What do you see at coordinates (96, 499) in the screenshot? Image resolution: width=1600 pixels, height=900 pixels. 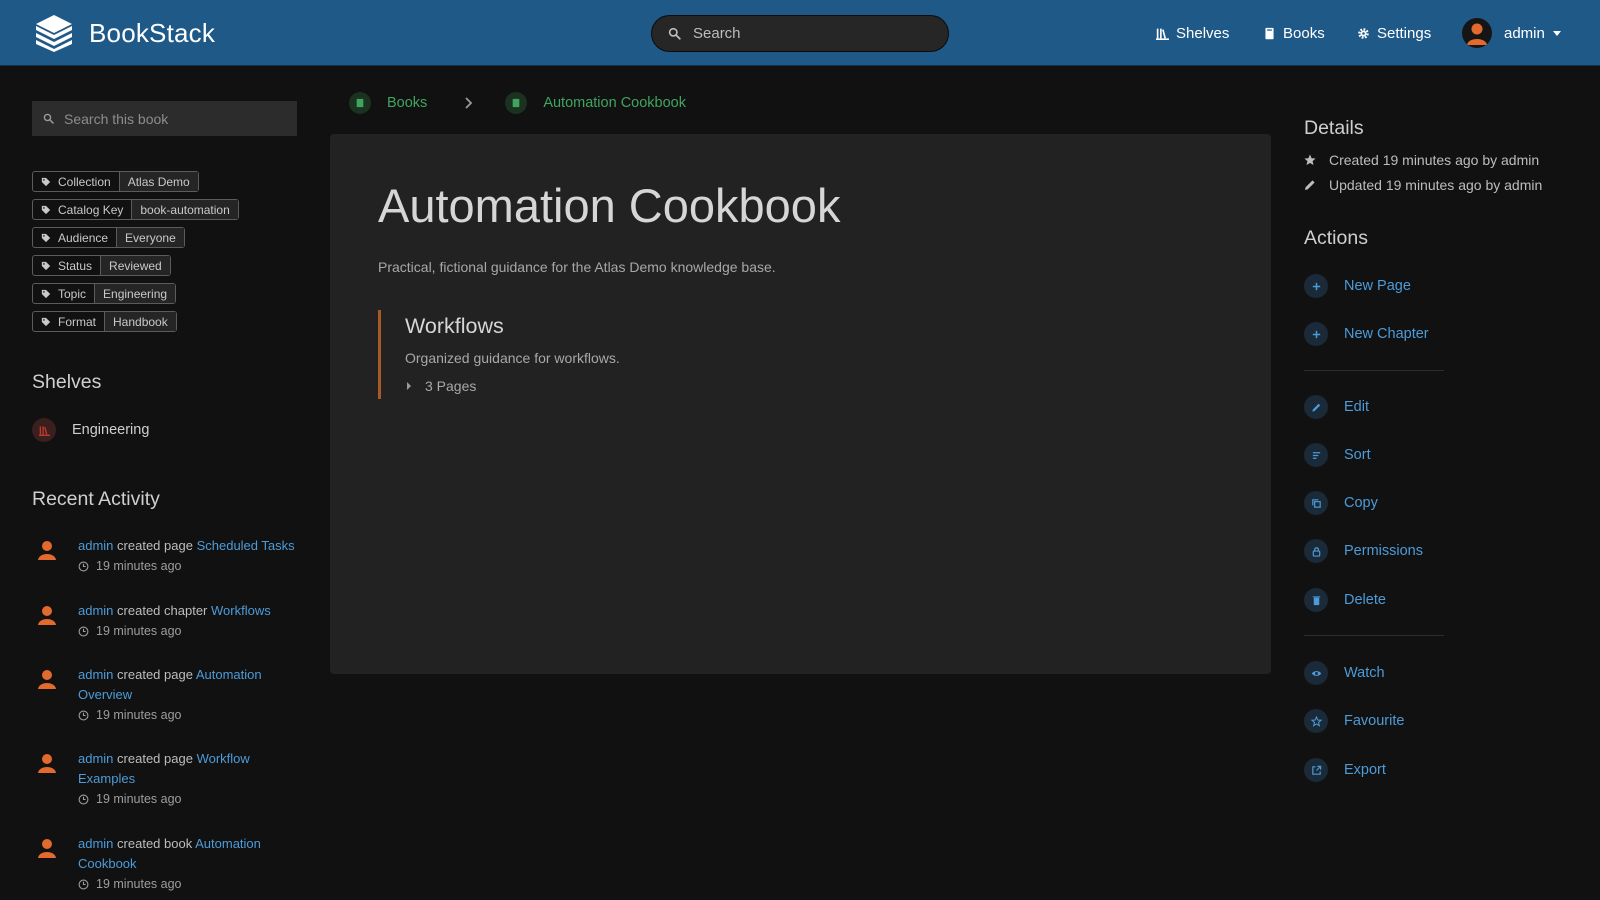 I see `recent-activity-heading: Recent Activity` at bounding box center [96, 499].